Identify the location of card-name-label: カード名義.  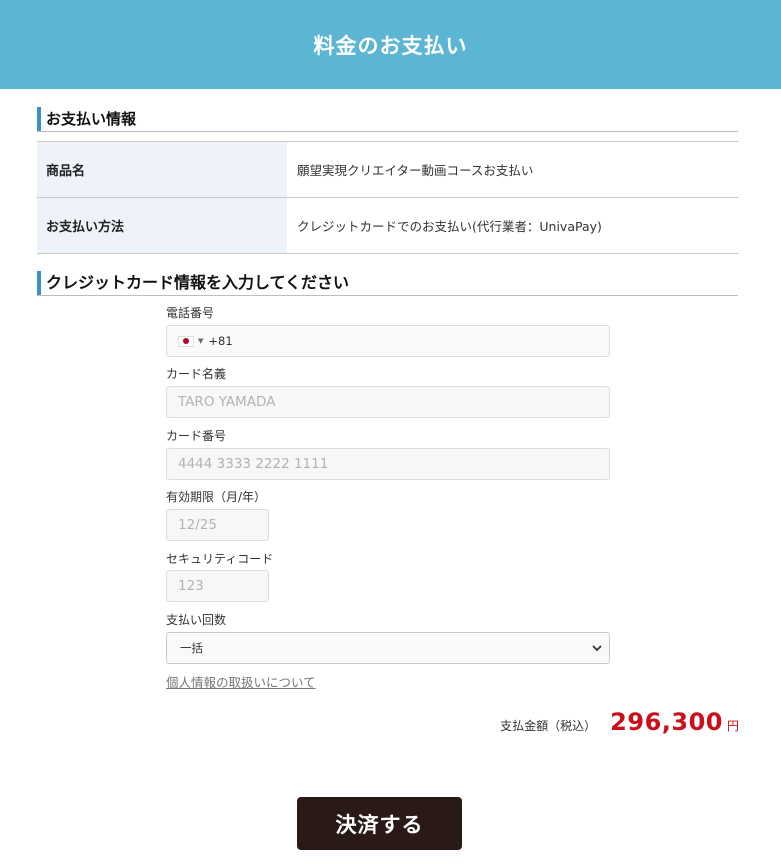
(196, 374).